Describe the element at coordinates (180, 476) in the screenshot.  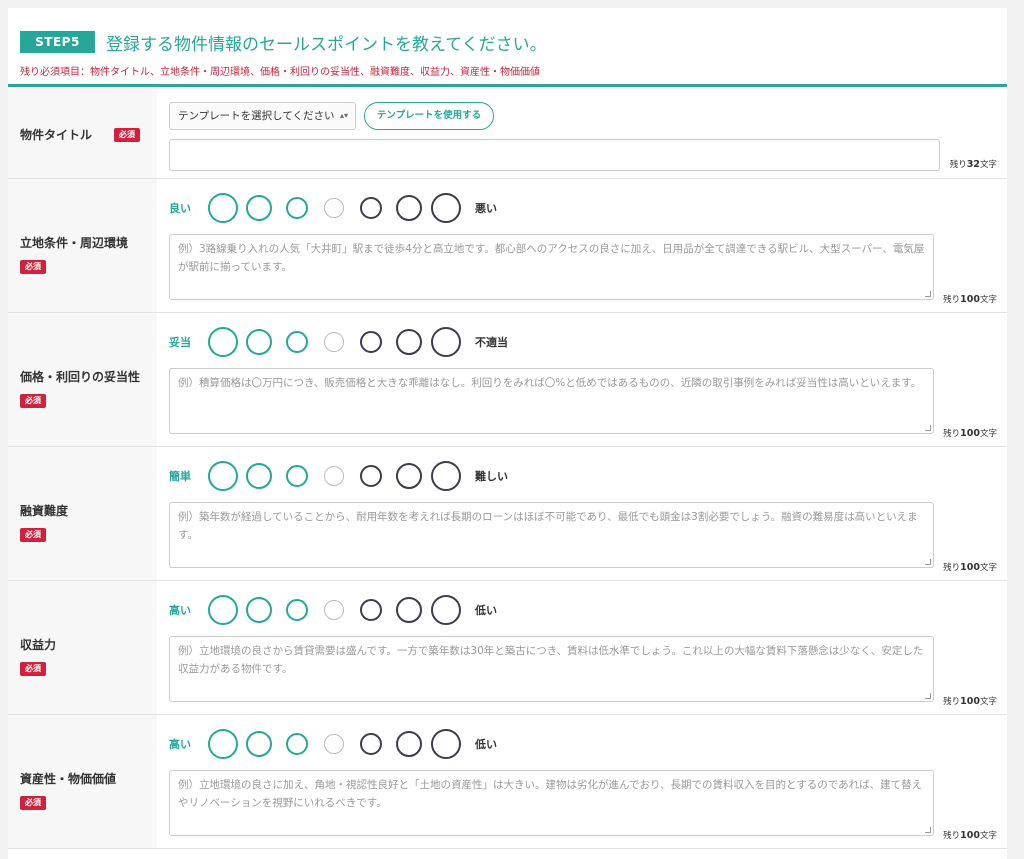
I see `rating-left-label: 簡単` at that location.